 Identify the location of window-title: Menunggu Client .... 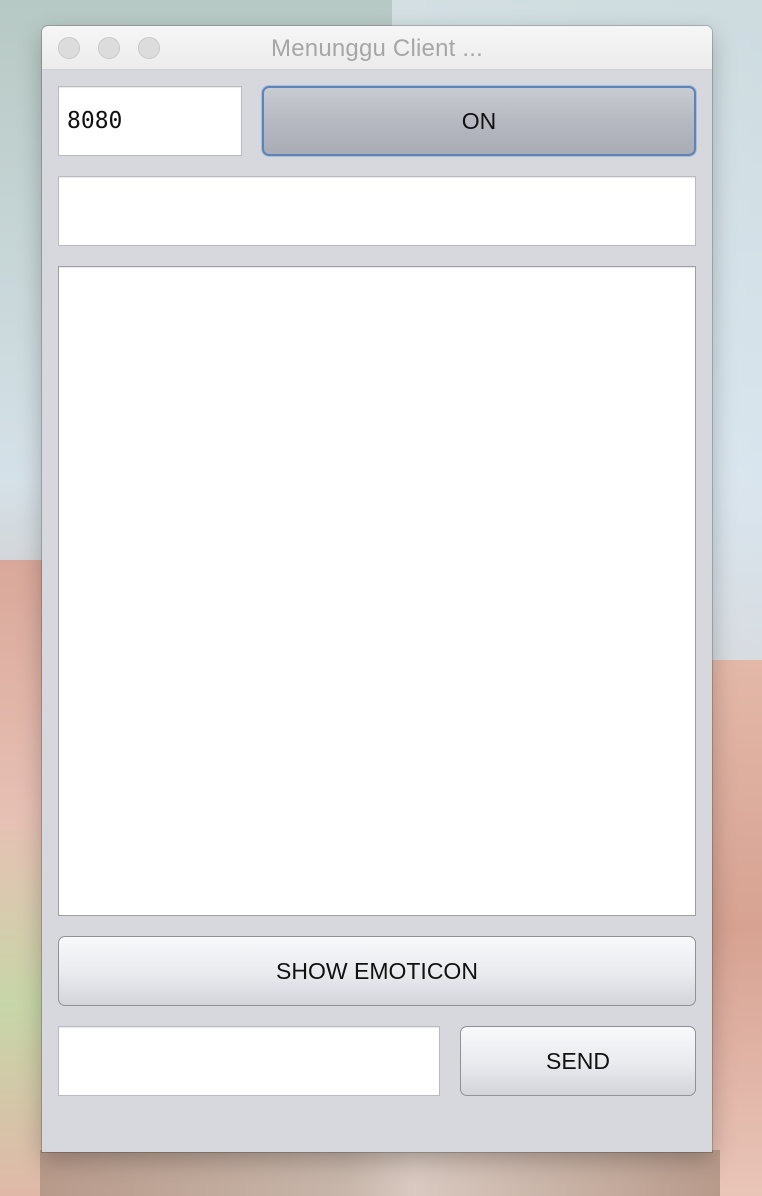
(377, 48).